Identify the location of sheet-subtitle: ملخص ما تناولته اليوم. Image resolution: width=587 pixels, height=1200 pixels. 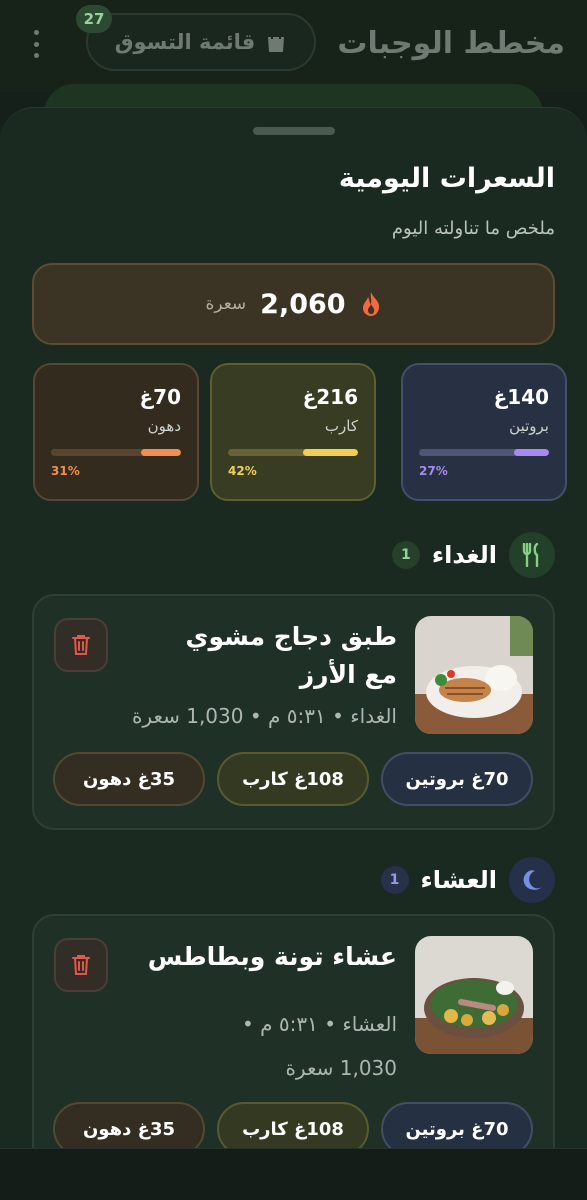
(473, 228).